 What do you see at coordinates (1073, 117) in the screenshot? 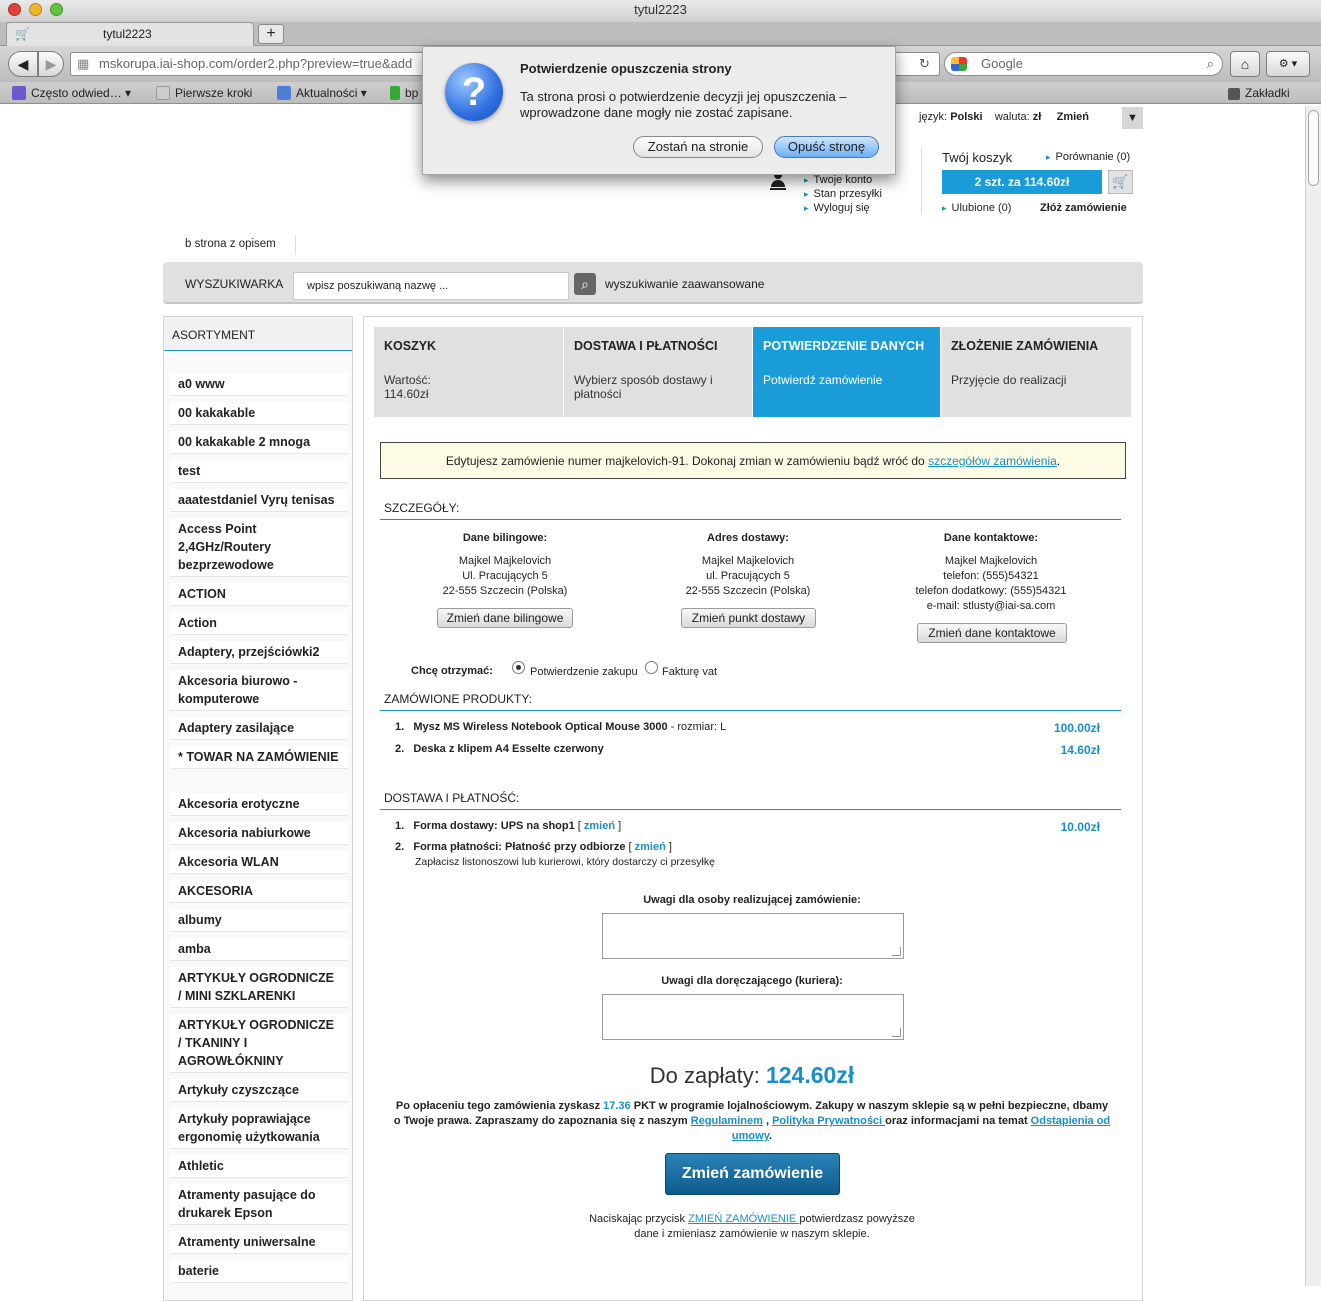
I see `change-settings-link: Zmień` at bounding box center [1073, 117].